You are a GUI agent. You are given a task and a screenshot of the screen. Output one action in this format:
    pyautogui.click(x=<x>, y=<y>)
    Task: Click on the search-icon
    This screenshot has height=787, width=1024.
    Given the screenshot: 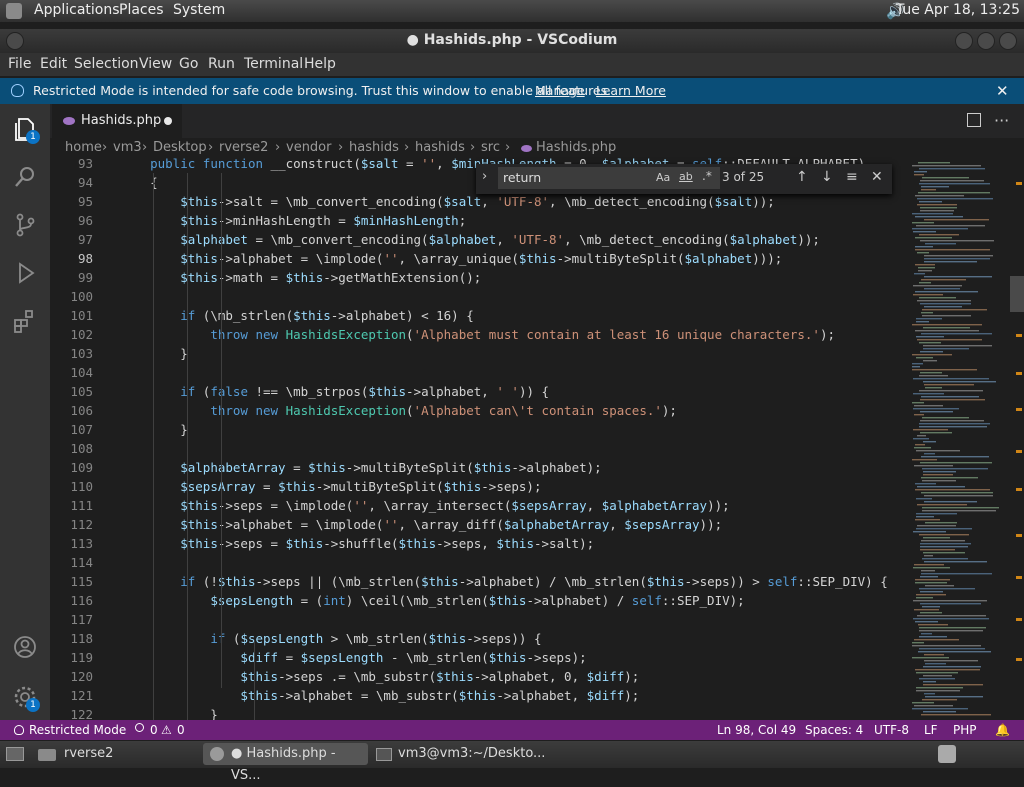 What is the action you would take?
    pyautogui.click(x=25, y=177)
    